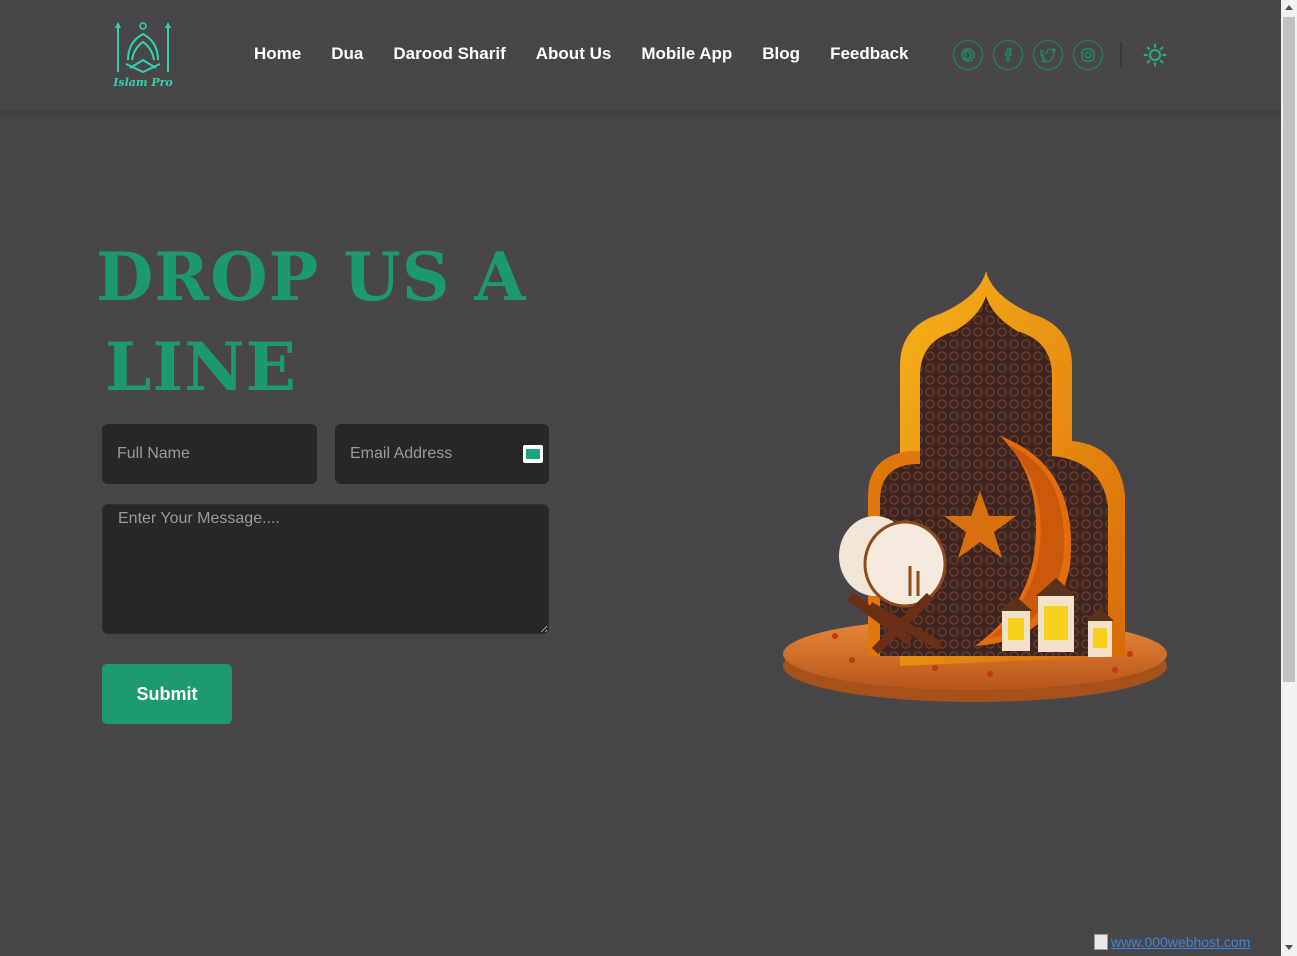 The height and width of the screenshot is (956, 1297). I want to click on page-title: DROP US A LINE, so click(336, 322).